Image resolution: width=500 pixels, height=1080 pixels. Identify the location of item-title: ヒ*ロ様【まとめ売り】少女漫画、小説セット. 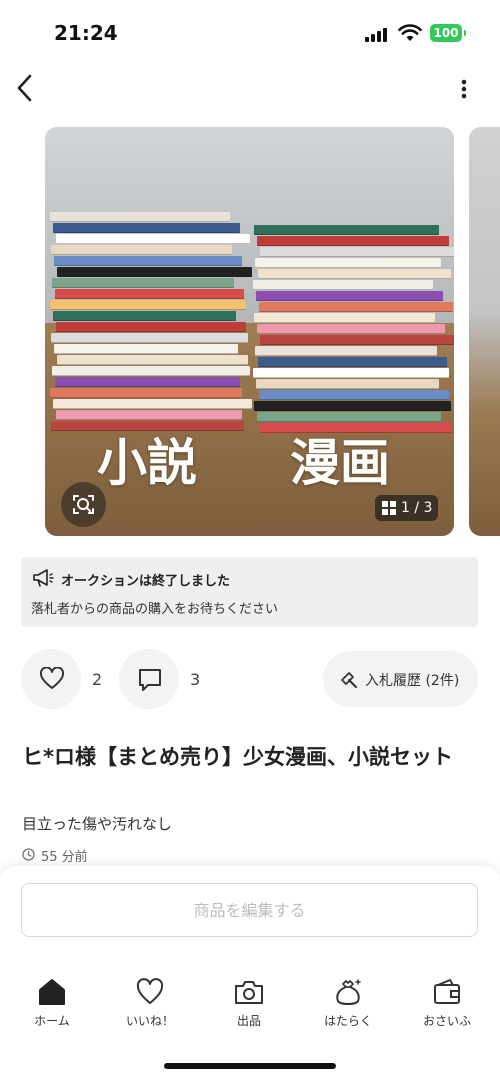
(237, 757).